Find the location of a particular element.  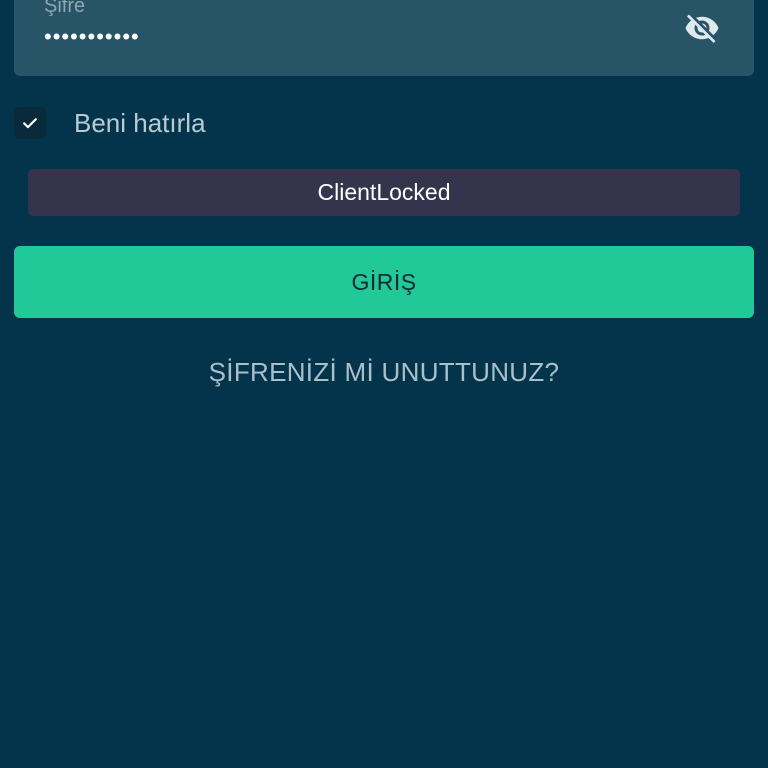

password-label: Şifre is located at coordinates (65, 8).